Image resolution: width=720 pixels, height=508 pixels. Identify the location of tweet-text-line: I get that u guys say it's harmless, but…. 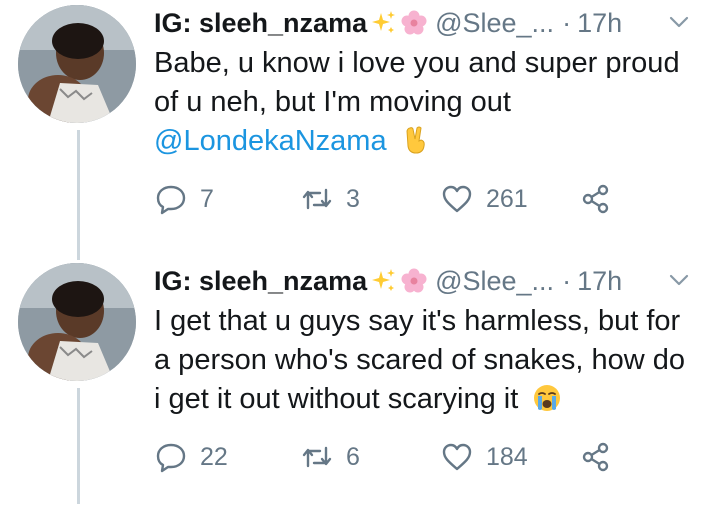
(417, 321).